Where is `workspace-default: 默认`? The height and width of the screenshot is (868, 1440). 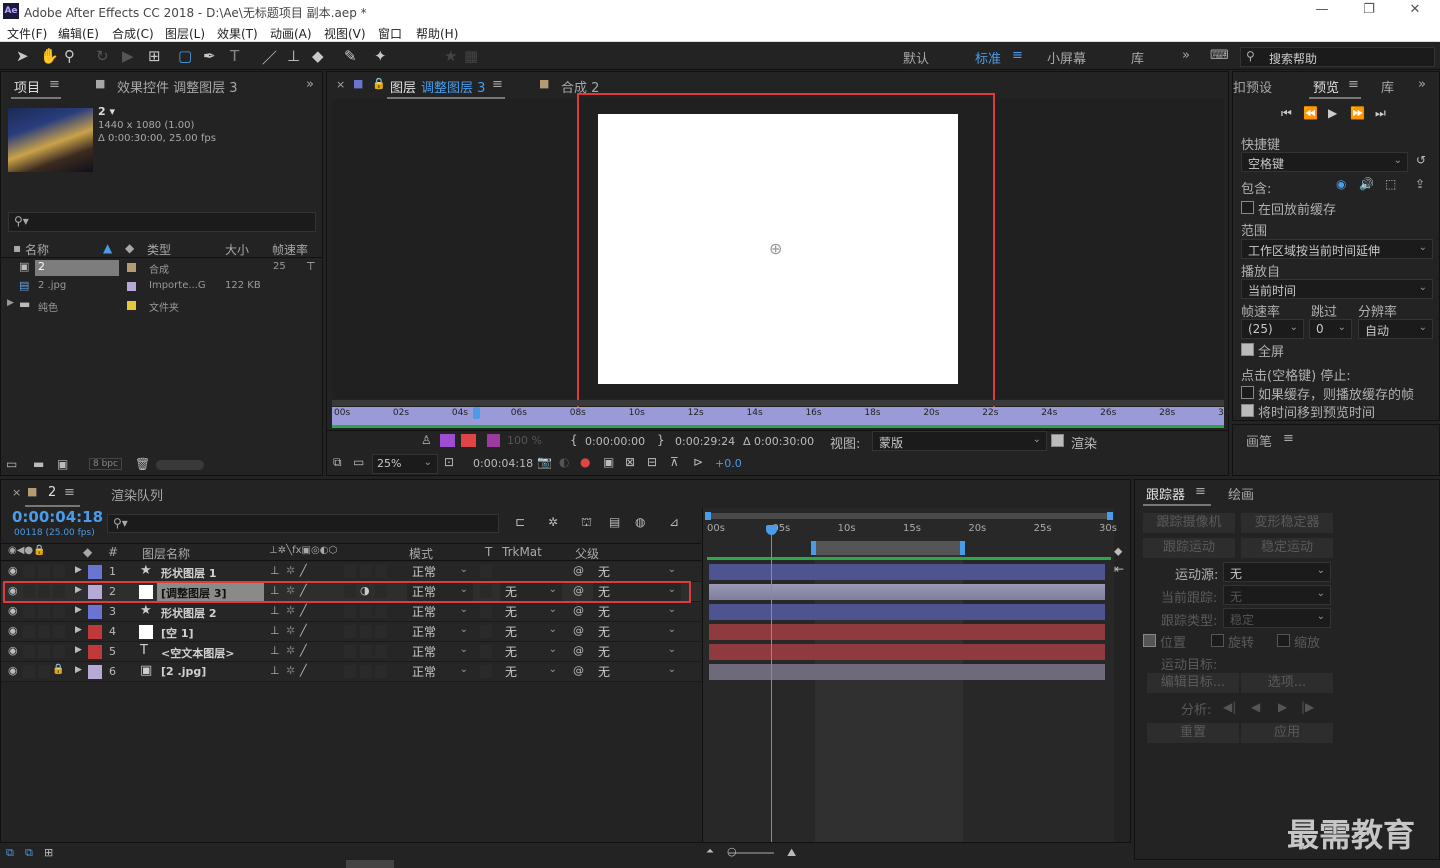
workspace-default: 默认 is located at coordinates (916, 57).